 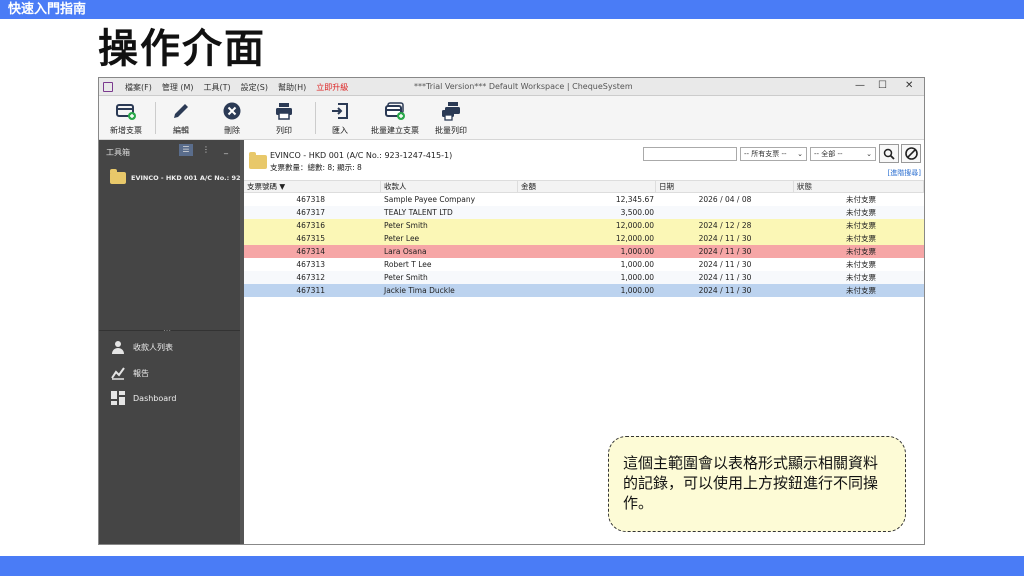 I want to click on table-header: 支票號碼 ▼ 收款人 金額 日期 狀態, so click(x=584, y=186).